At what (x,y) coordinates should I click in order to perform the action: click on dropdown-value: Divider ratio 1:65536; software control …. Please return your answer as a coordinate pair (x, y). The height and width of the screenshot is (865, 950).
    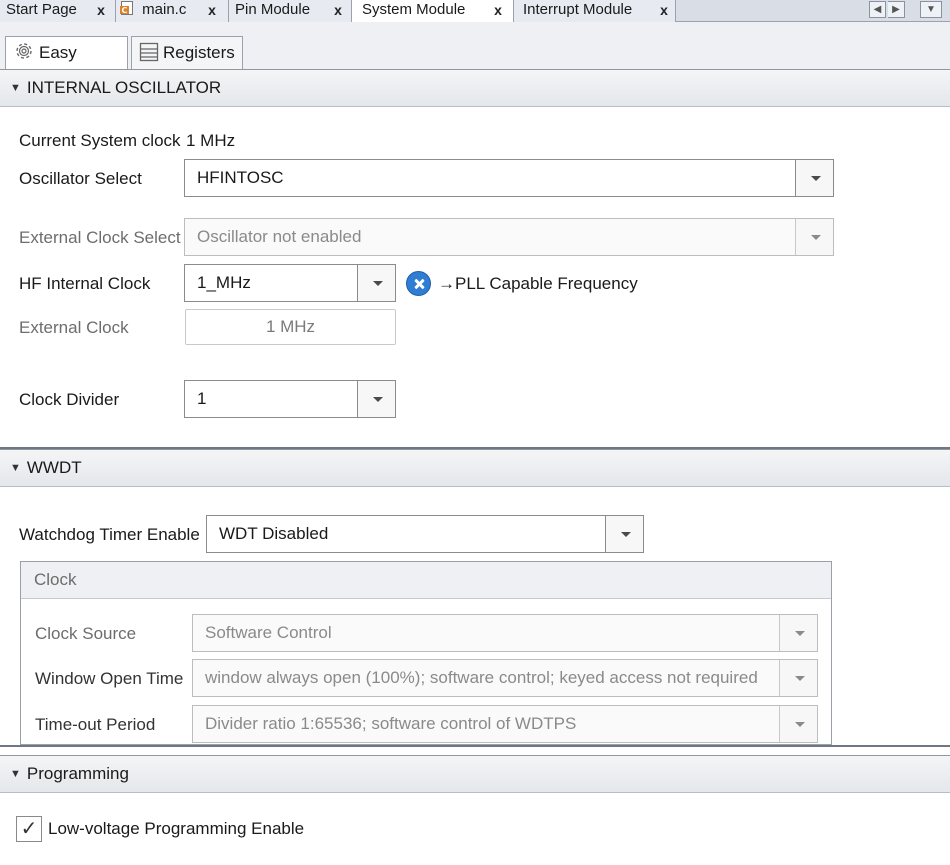
    Looking at the image, I should click on (391, 723).